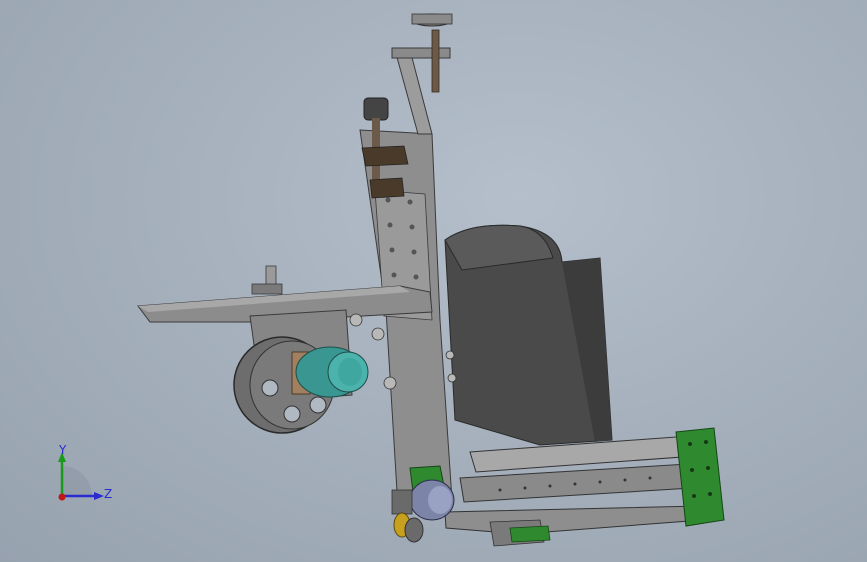 The height and width of the screenshot is (562, 867). I want to click on bottom-roller-rail, so click(578, 469).